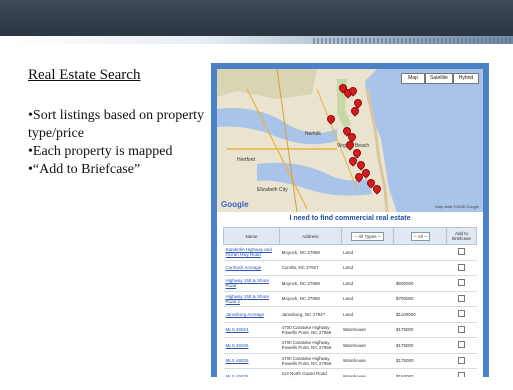 The height and width of the screenshot is (390, 513). What do you see at coordinates (251, 372) in the screenshot?
I see `listing-name-link: MLS 45876` at bounding box center [251, 372].